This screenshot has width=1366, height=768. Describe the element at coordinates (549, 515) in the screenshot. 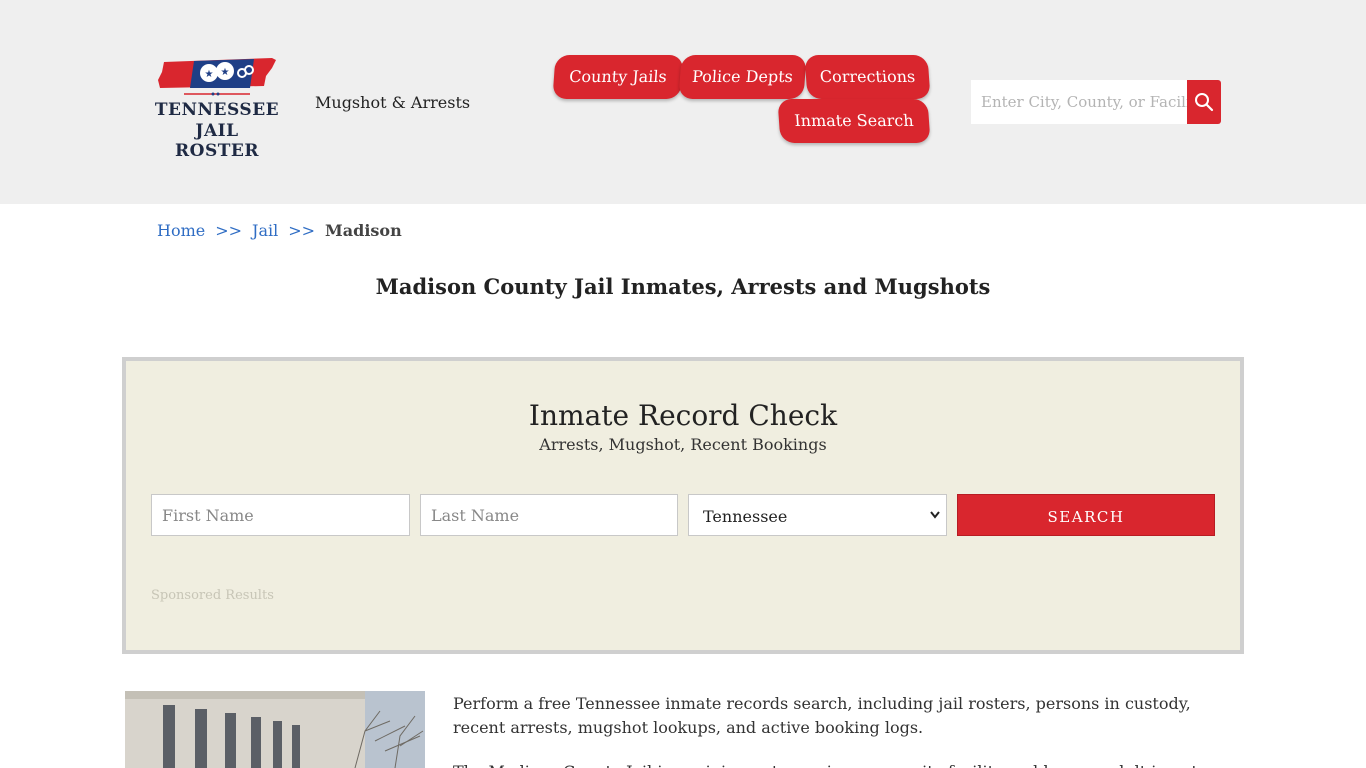

I see `last-name-input` at that location.